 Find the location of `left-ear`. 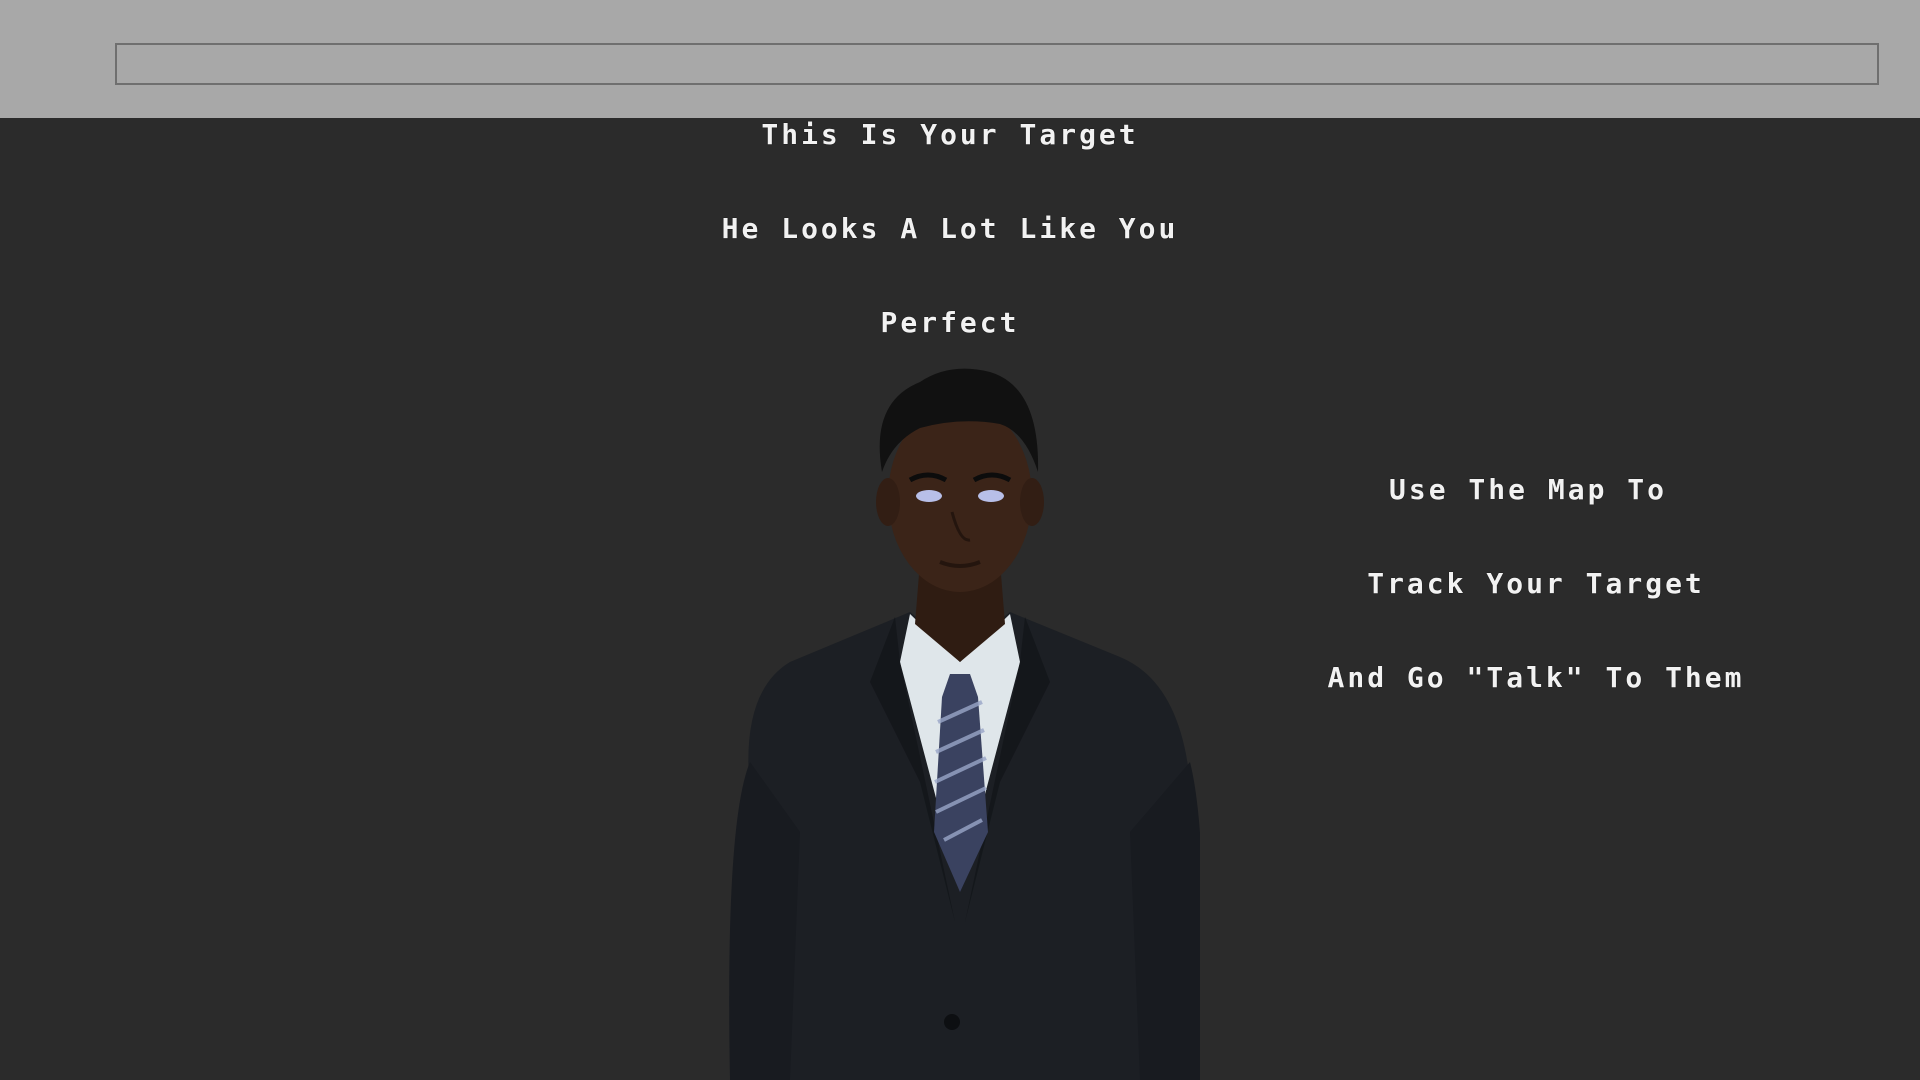

left-ear is located at coordinates (888, 502).